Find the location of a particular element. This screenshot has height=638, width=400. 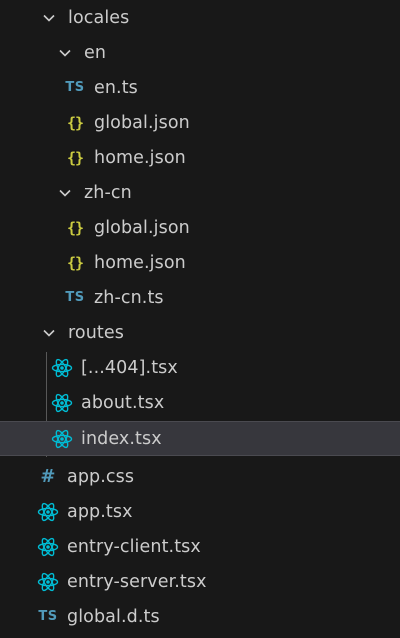

folder-label: routes is located at coordinates (96, 332).